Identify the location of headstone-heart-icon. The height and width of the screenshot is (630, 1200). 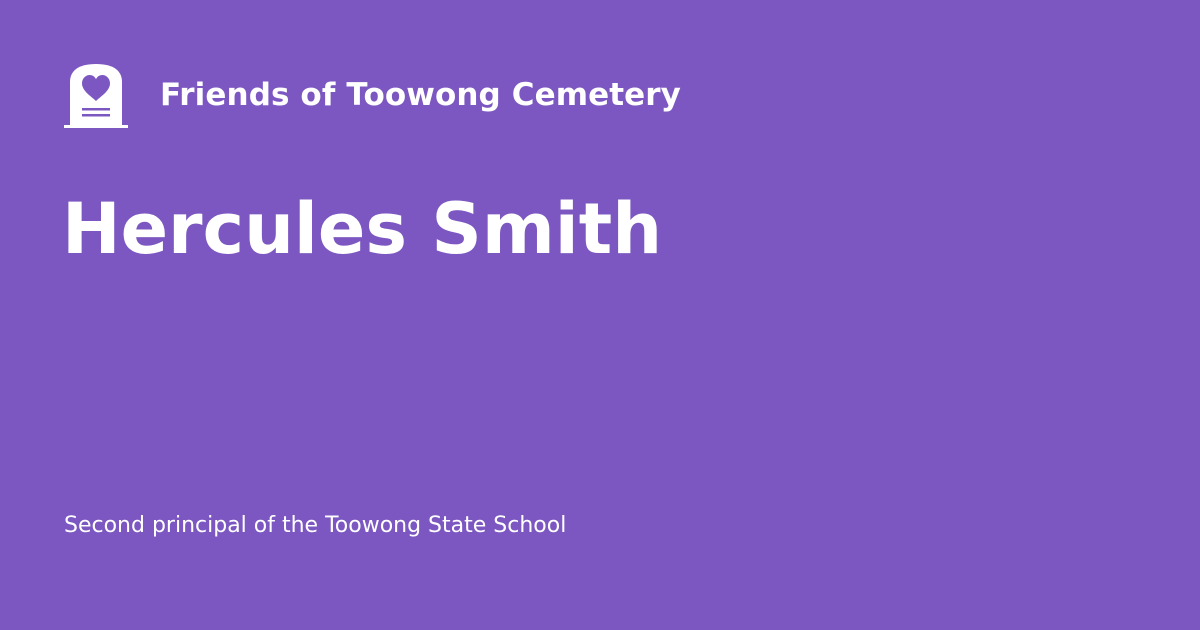
(96, 96).